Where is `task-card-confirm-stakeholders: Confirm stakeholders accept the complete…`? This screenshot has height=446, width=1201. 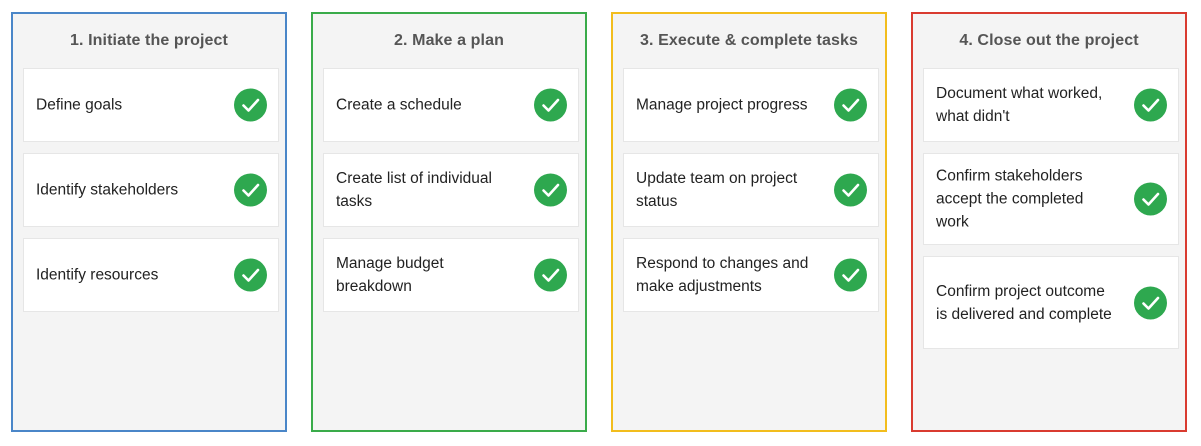
task-card-confirm-stakeholders: Confirm stakeholders accept the complete… is located at coordinates (1051, 199).